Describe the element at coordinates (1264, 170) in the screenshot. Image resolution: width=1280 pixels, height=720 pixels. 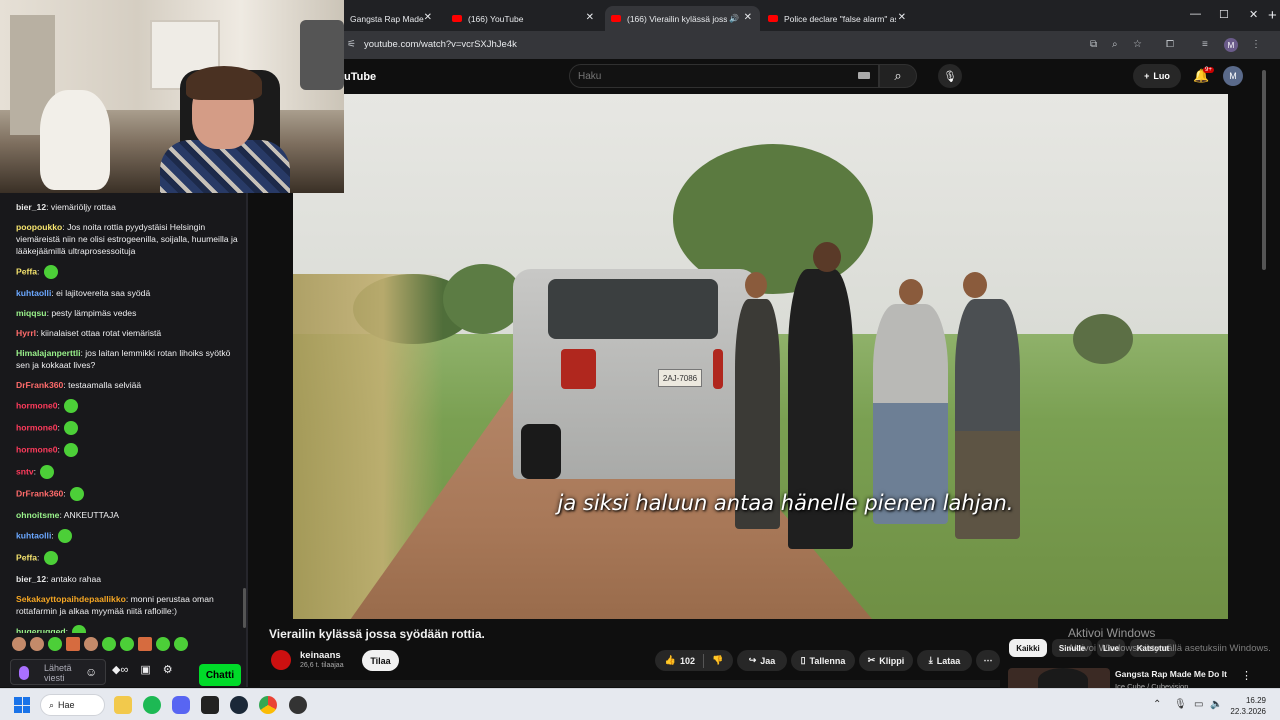
I see `page-scrollbar` at that location.